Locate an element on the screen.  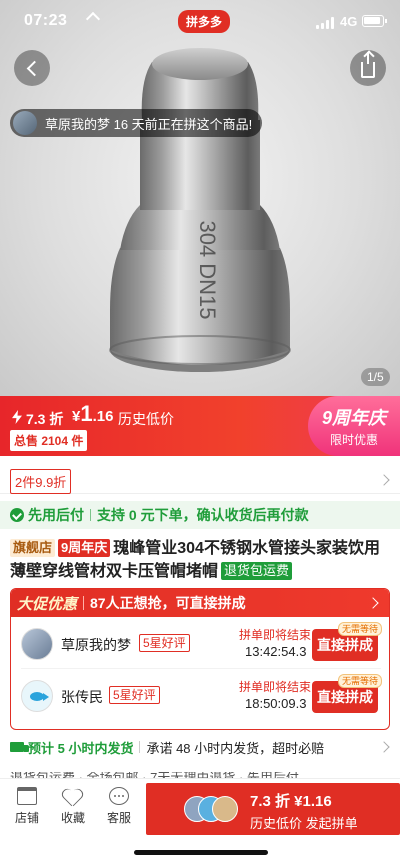
customer-service-button: 客服 is located at coordinates (119, 806).